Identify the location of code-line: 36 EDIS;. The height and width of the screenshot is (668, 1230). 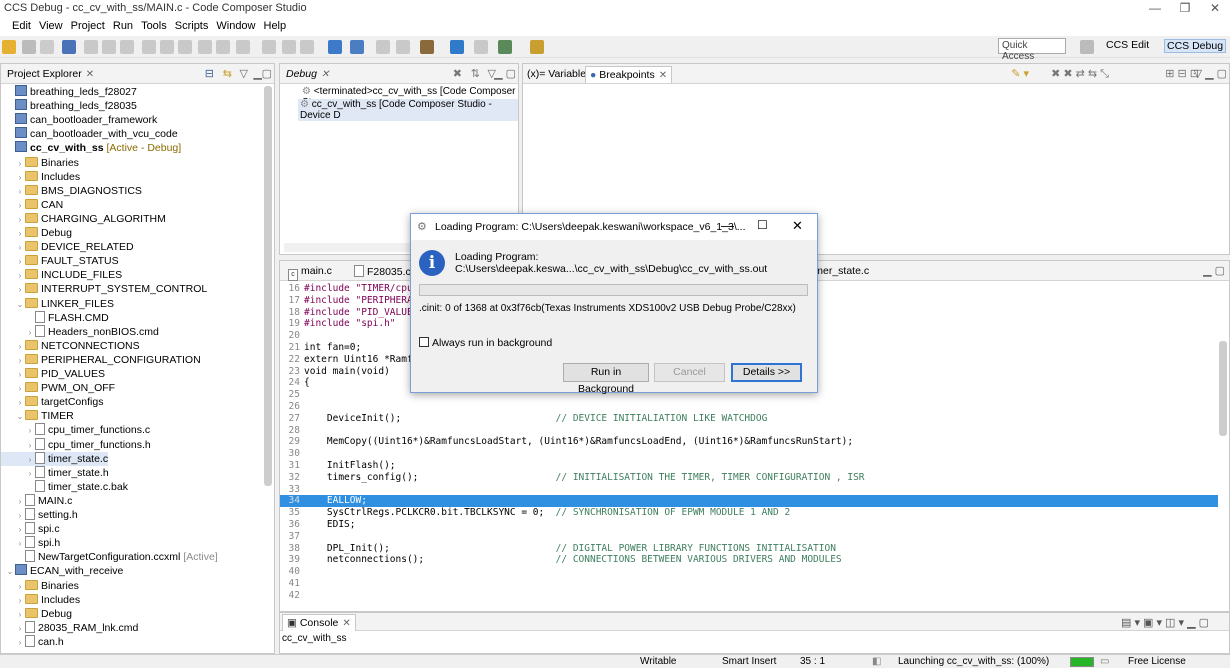
(749, 525).